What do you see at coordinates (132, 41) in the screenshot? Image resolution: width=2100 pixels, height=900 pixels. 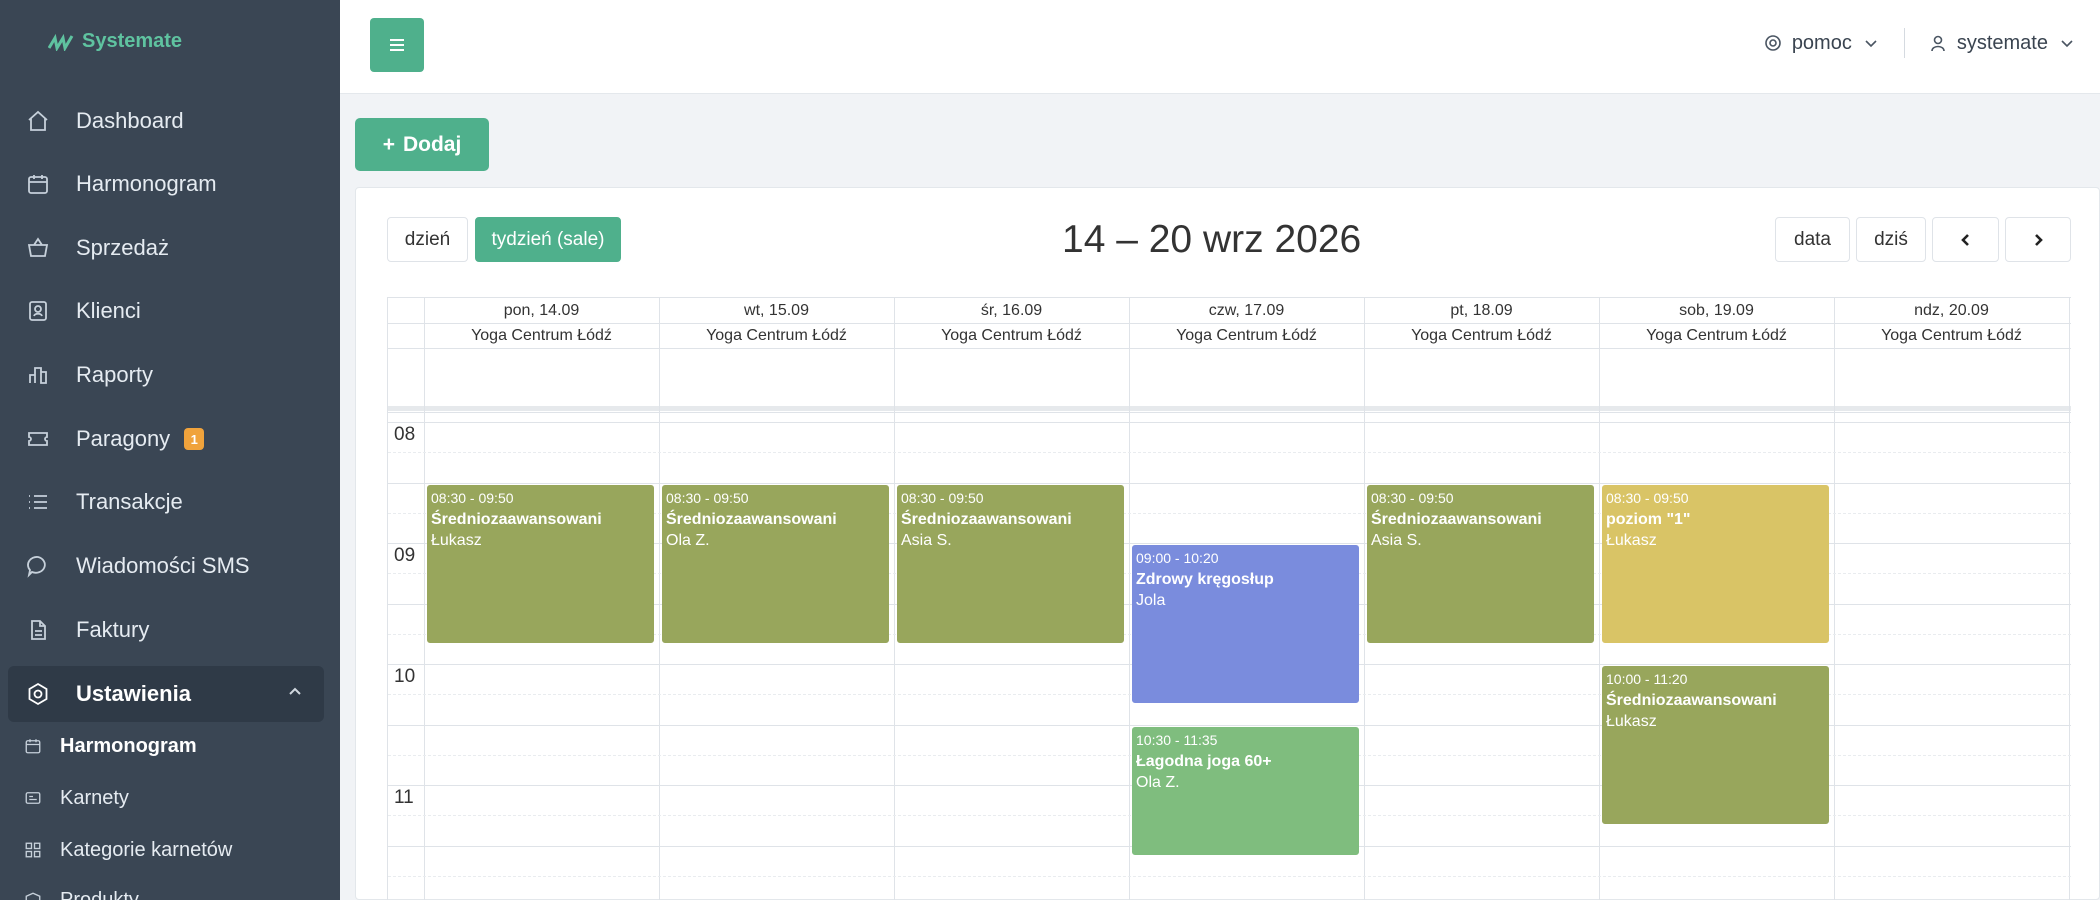 I see `brand-name: Systemate` at bounding box center [132, 41].